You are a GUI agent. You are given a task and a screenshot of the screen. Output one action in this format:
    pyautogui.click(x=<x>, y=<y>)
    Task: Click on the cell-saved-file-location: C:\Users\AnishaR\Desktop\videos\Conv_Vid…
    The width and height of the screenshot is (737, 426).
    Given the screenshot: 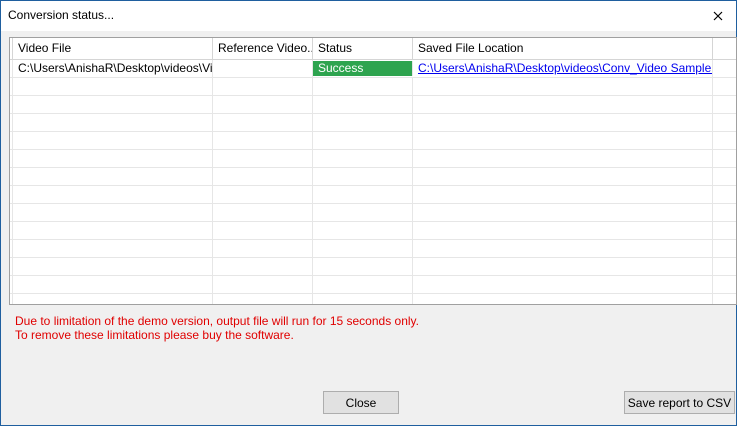 What is the action you would take?
    pyautogui.click(x=563, y=68)
    